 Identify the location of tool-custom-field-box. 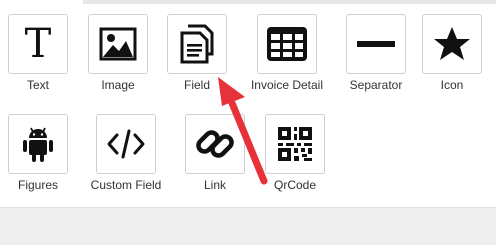
(126, 144).